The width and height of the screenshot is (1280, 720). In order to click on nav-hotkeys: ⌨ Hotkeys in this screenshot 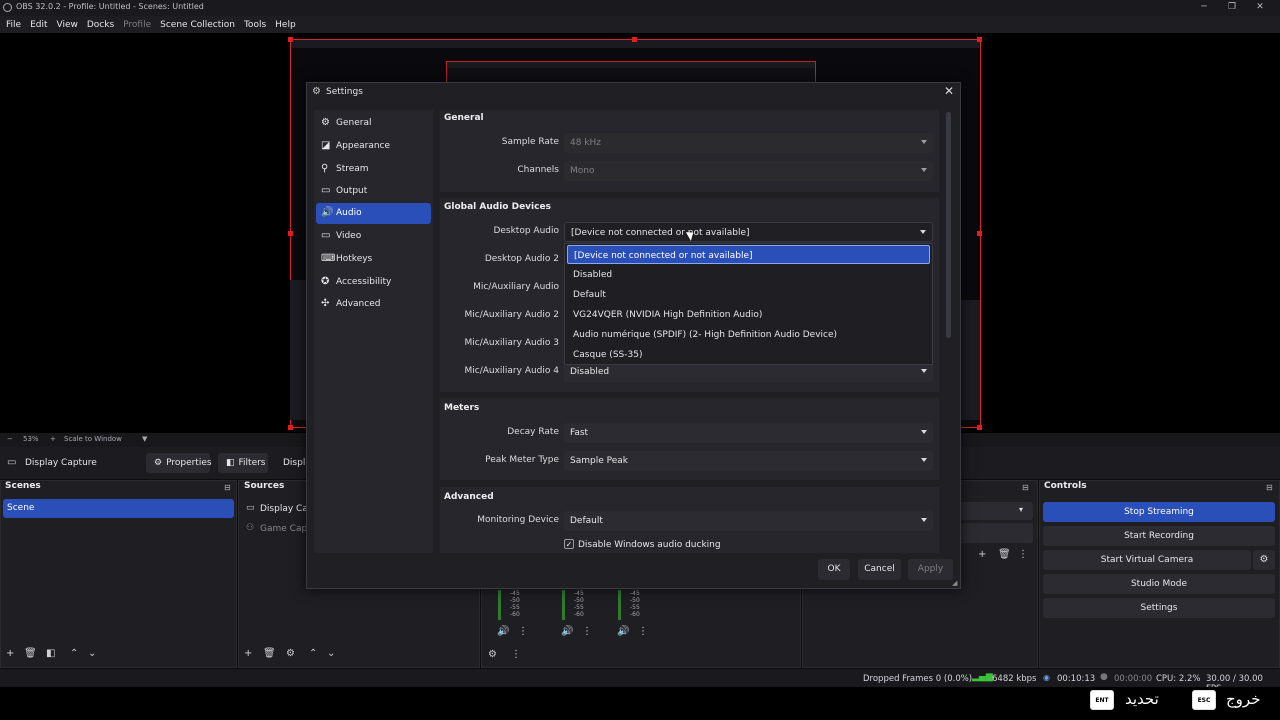, I will do `click(373, 259)`.